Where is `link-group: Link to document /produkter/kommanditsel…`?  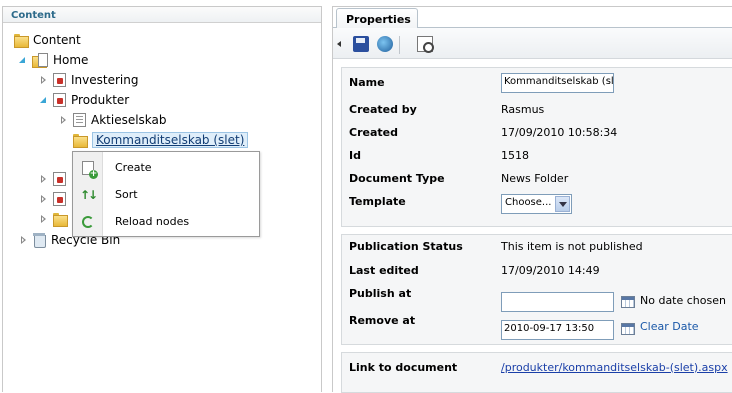
link-group: Link to document /produkter/kommanditsel… is located at coordinates (536, 372).